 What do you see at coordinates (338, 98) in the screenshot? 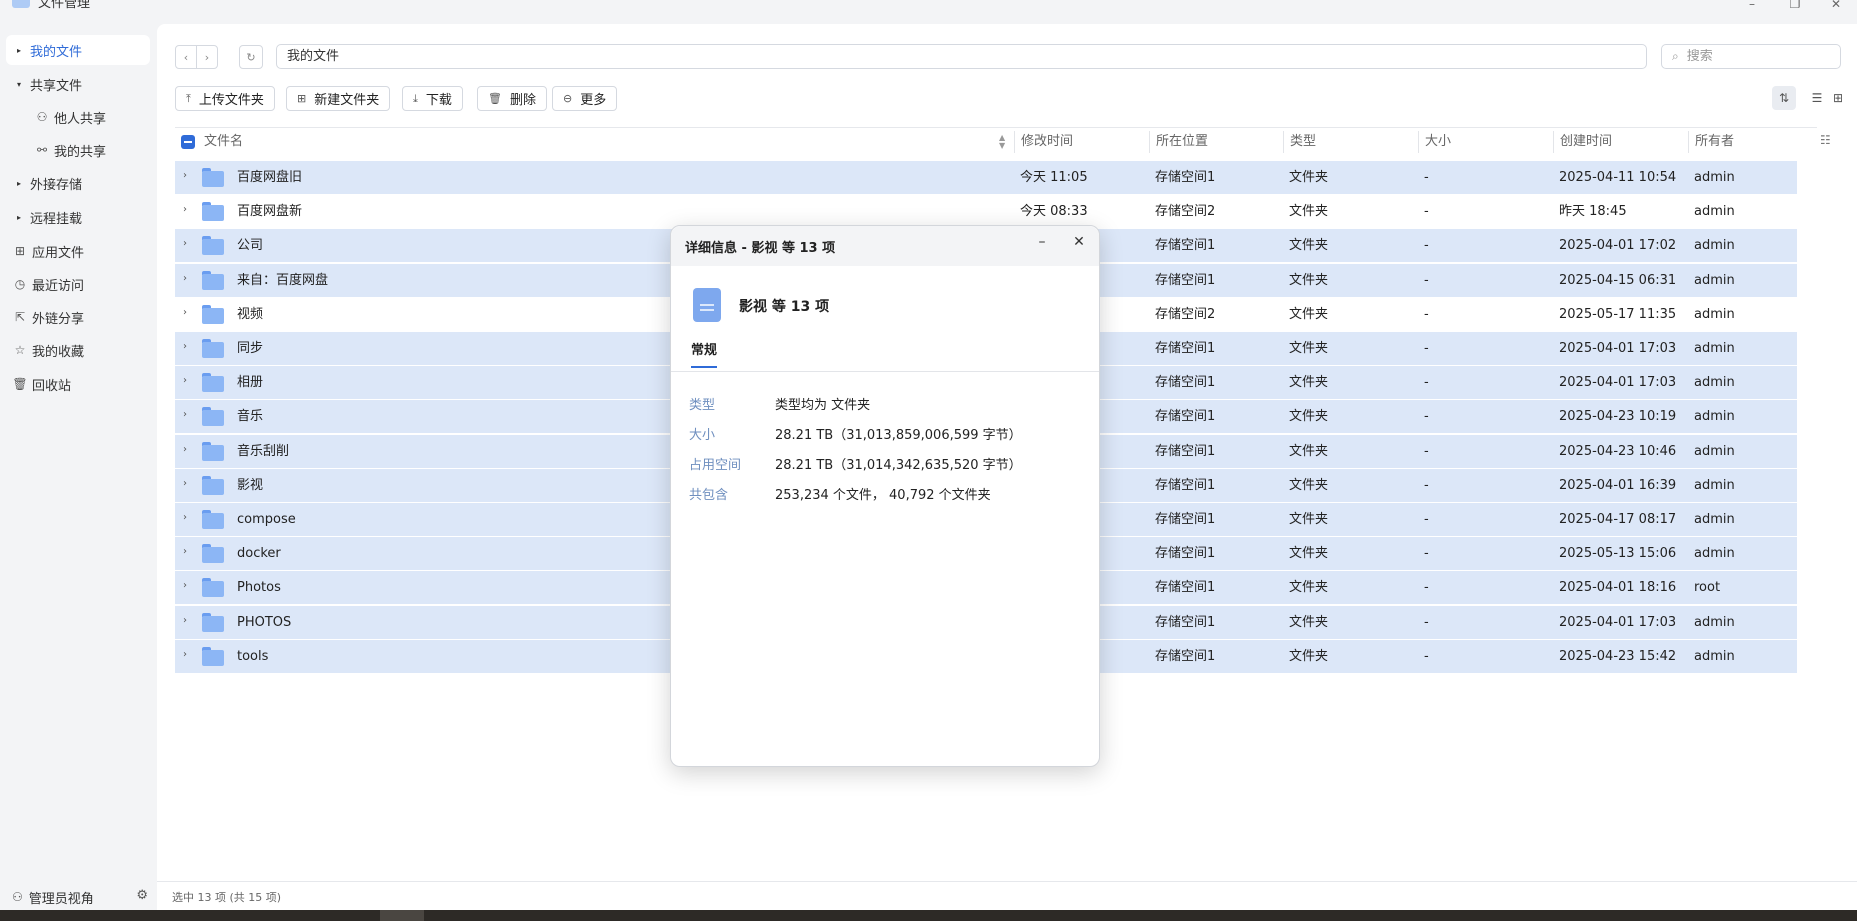
I see `new-folder-button: ⊞ 新建文件夹` at bounding box center [338, 98].